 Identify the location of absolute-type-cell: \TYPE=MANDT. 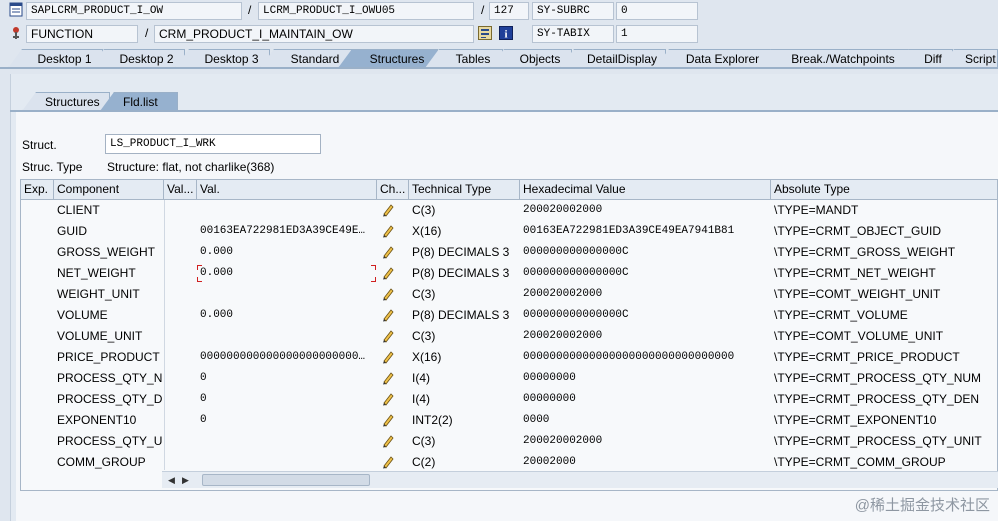
(816, 210).